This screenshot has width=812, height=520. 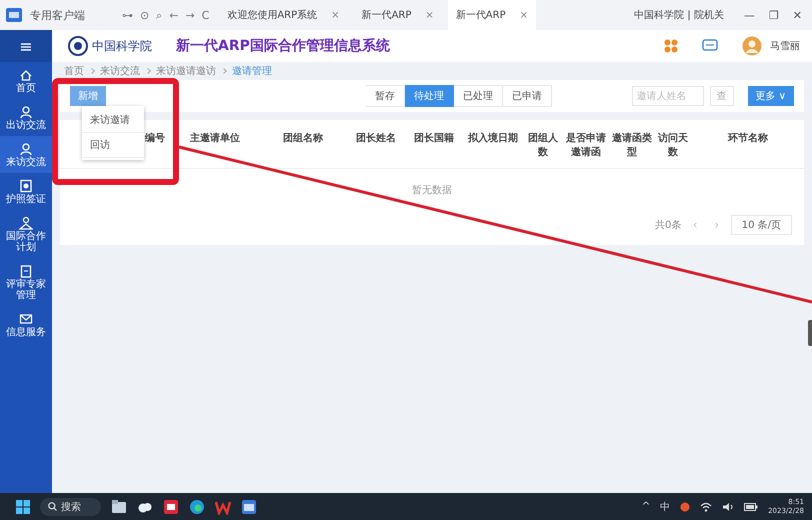 What do you see at coordinates (524, 15) in the screenshot?
I see `close-tab-button: ×` at bounding box center [524, 15].